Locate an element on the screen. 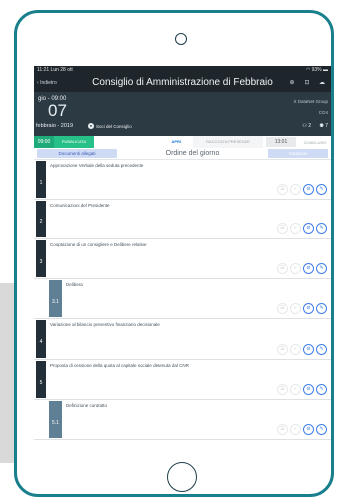 The image size is (342, 500). meeting-day-number: 07 is located at coordinates (57, 110).